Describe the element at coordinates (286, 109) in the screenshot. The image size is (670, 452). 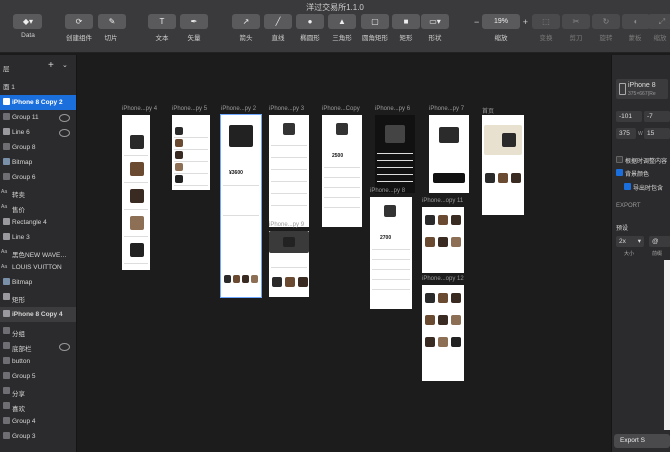
I see `artboard-label: iPhone...py 3` at that location.